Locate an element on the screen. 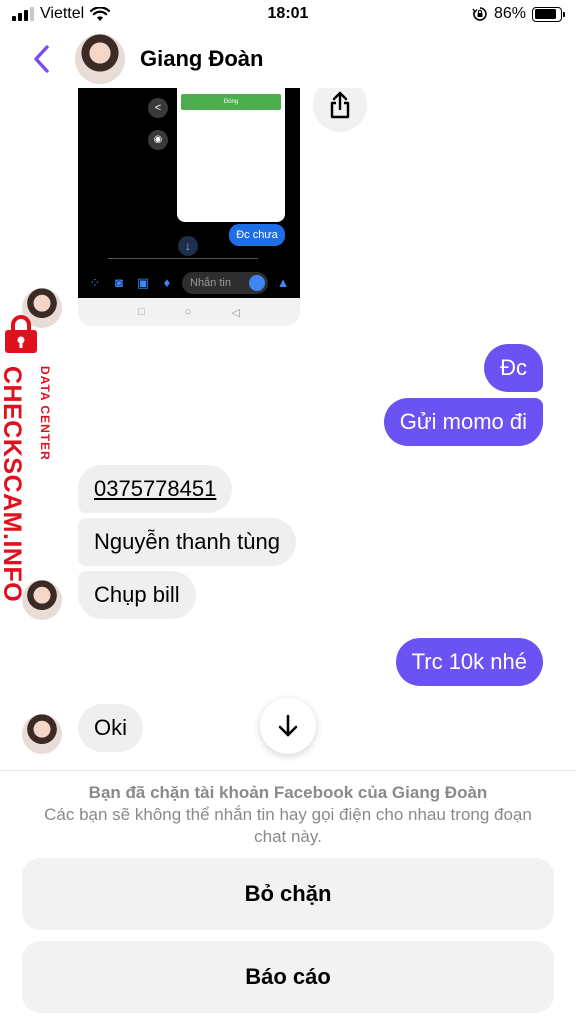 The image size is (576, 1024). camera-icon: ◉ is located at coordinates (158, 140).